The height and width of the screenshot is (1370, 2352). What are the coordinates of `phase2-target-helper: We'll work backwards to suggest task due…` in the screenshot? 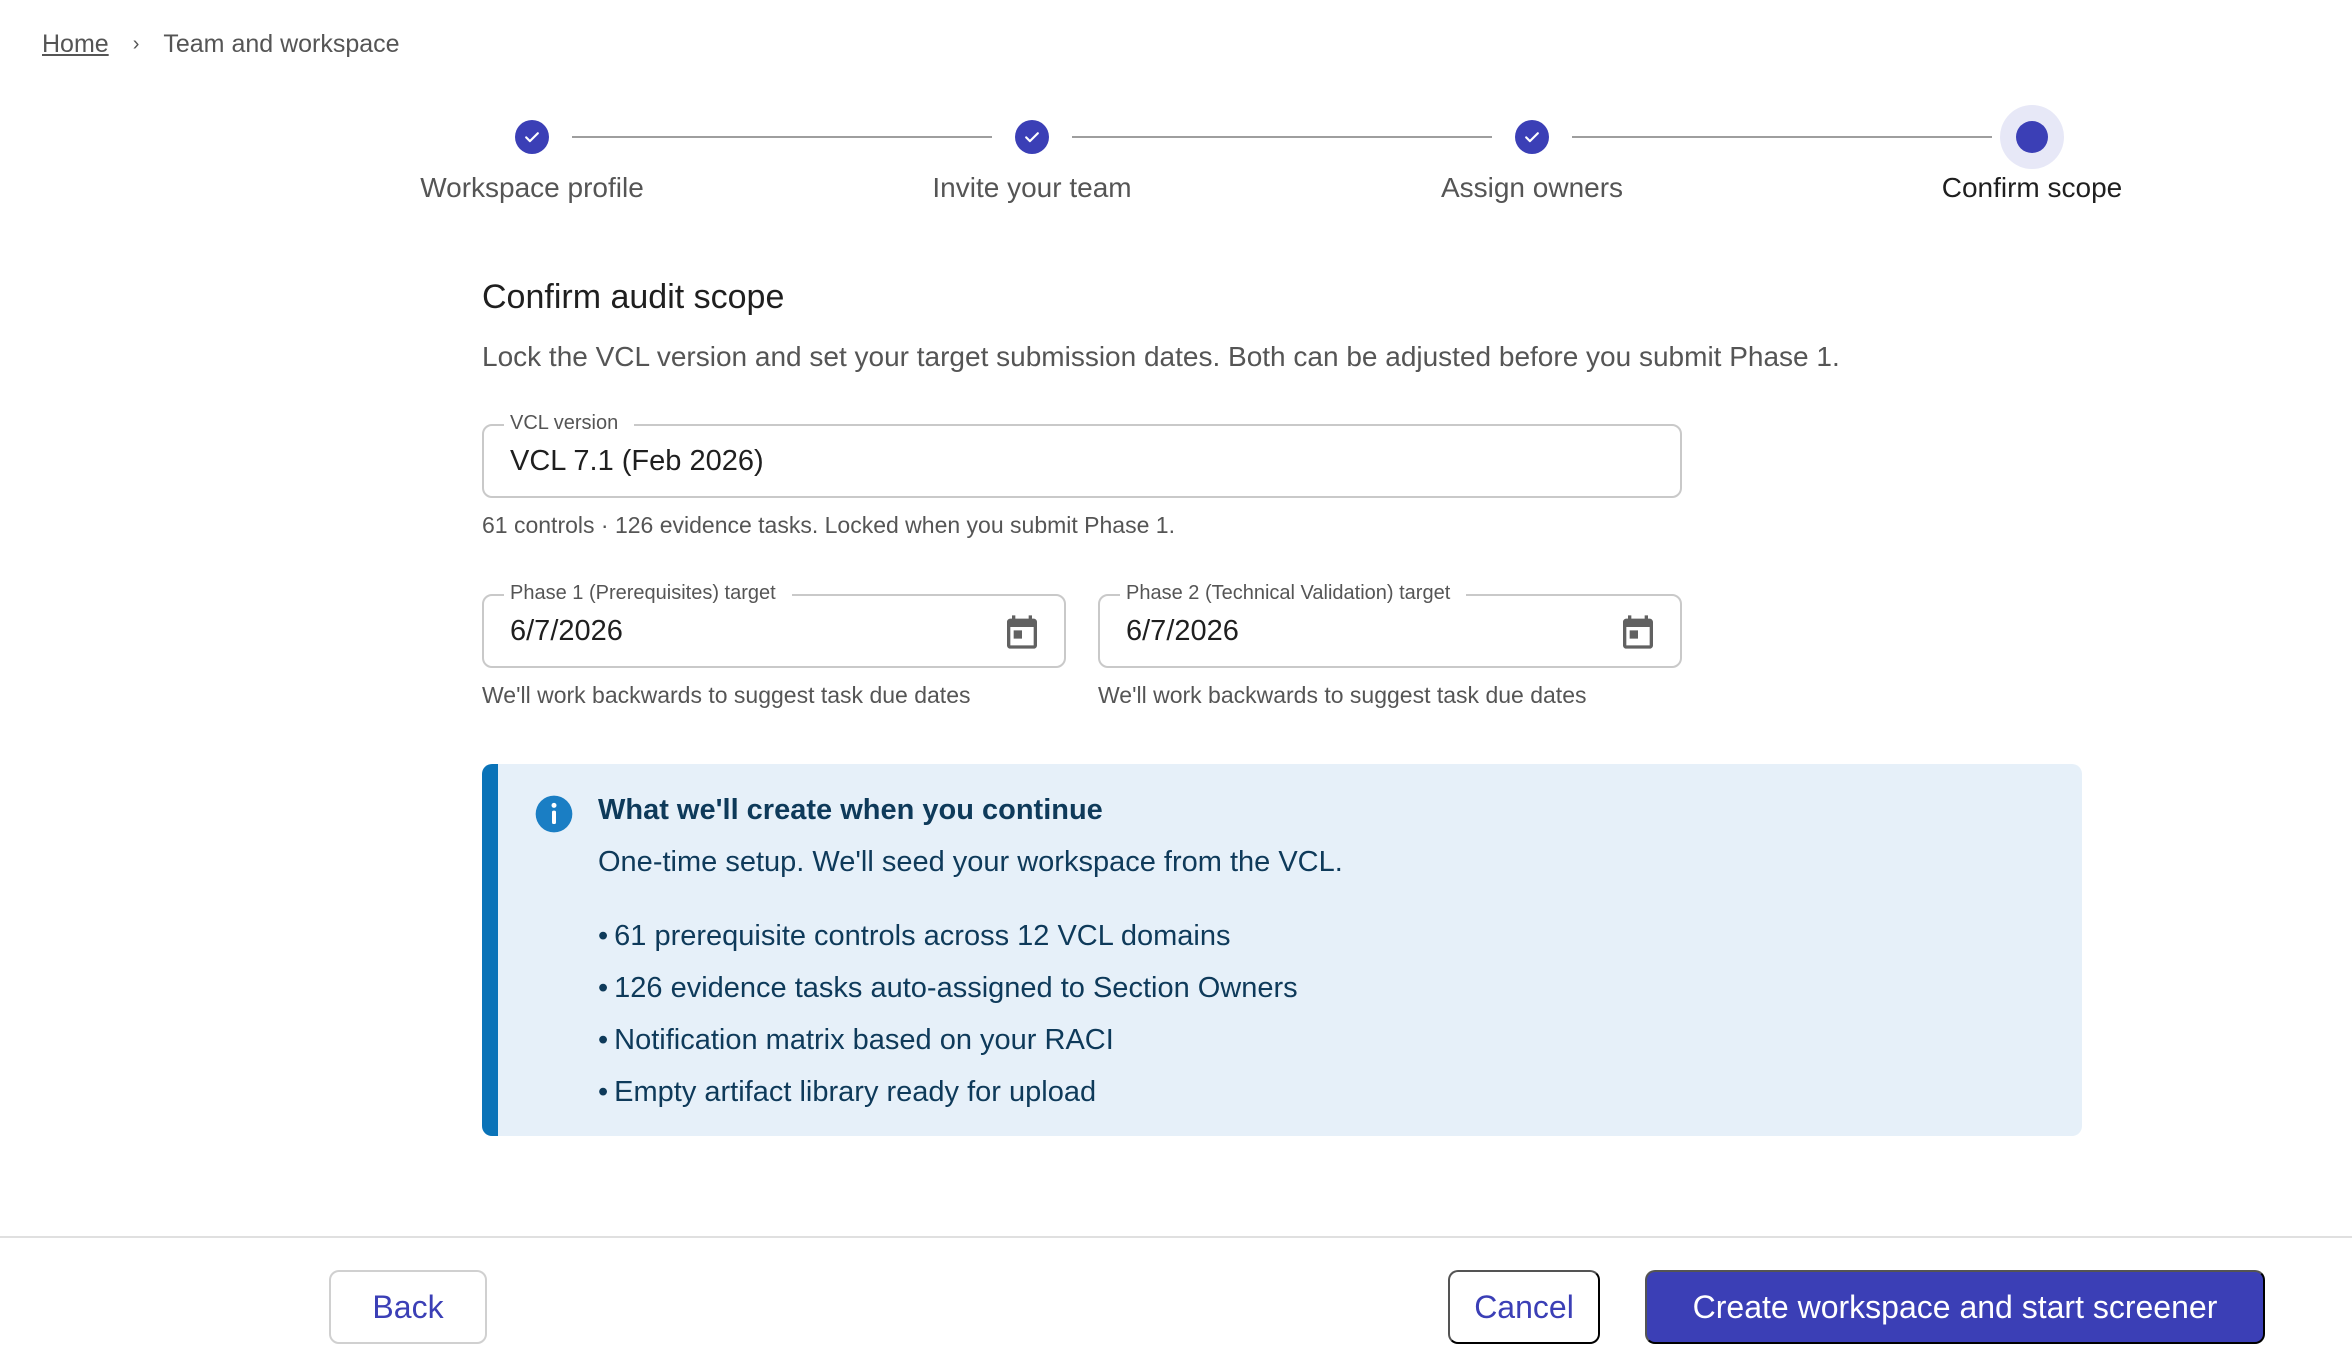 It's located at (1342, 695).